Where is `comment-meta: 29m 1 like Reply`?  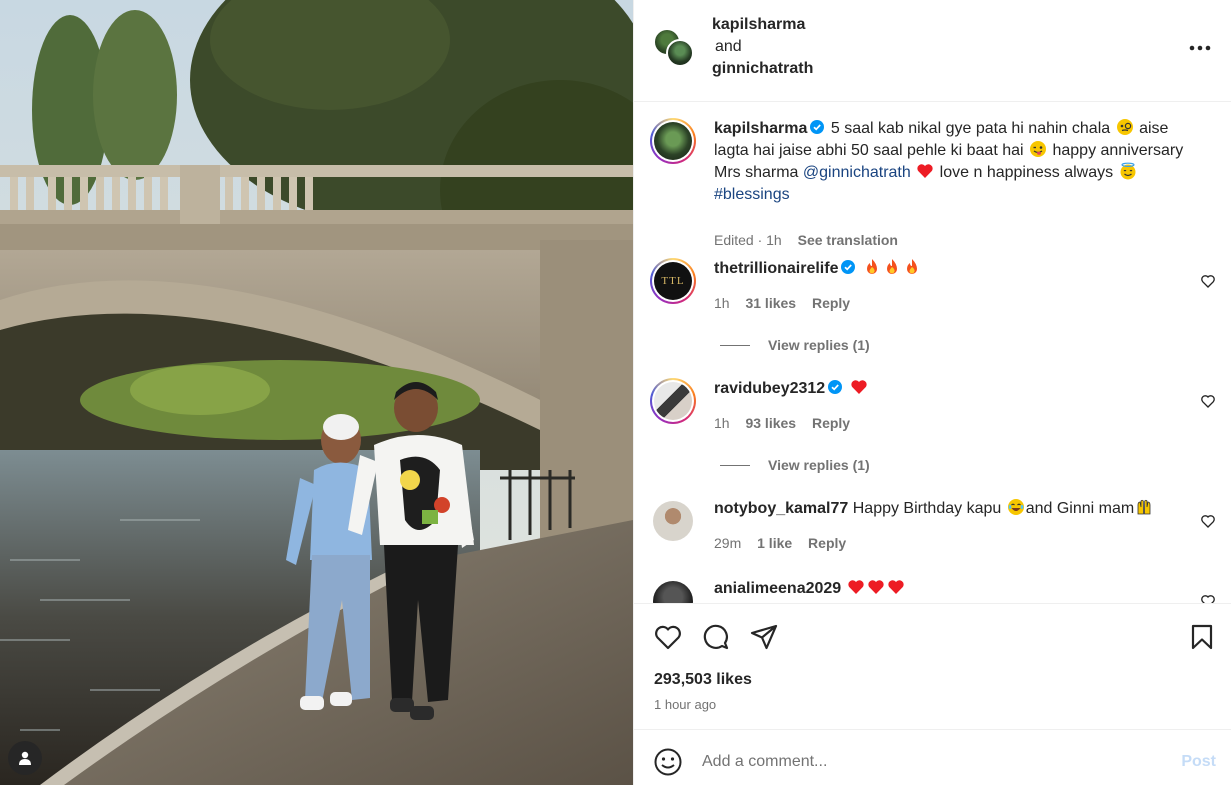 comment-meta: 29m 1 like Reply is located at coordinates (786, 543).